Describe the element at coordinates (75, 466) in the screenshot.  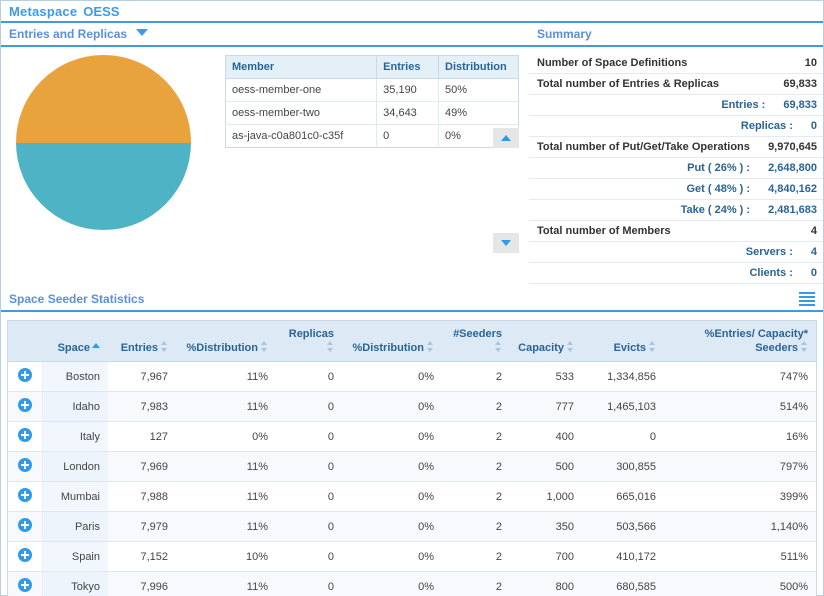
I see `space-cell: London` at that location.